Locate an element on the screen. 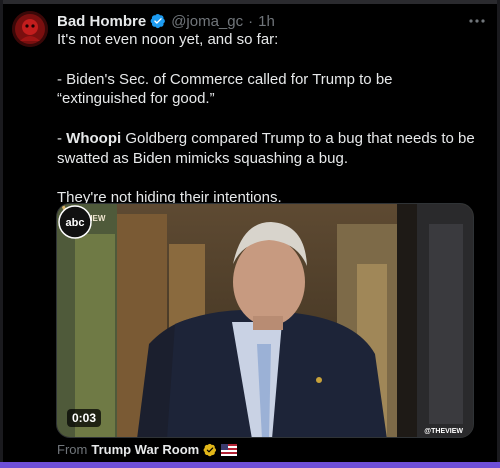 The image size is (500, 468). video-duration: 0:03 is located at coordinates (84, 418).